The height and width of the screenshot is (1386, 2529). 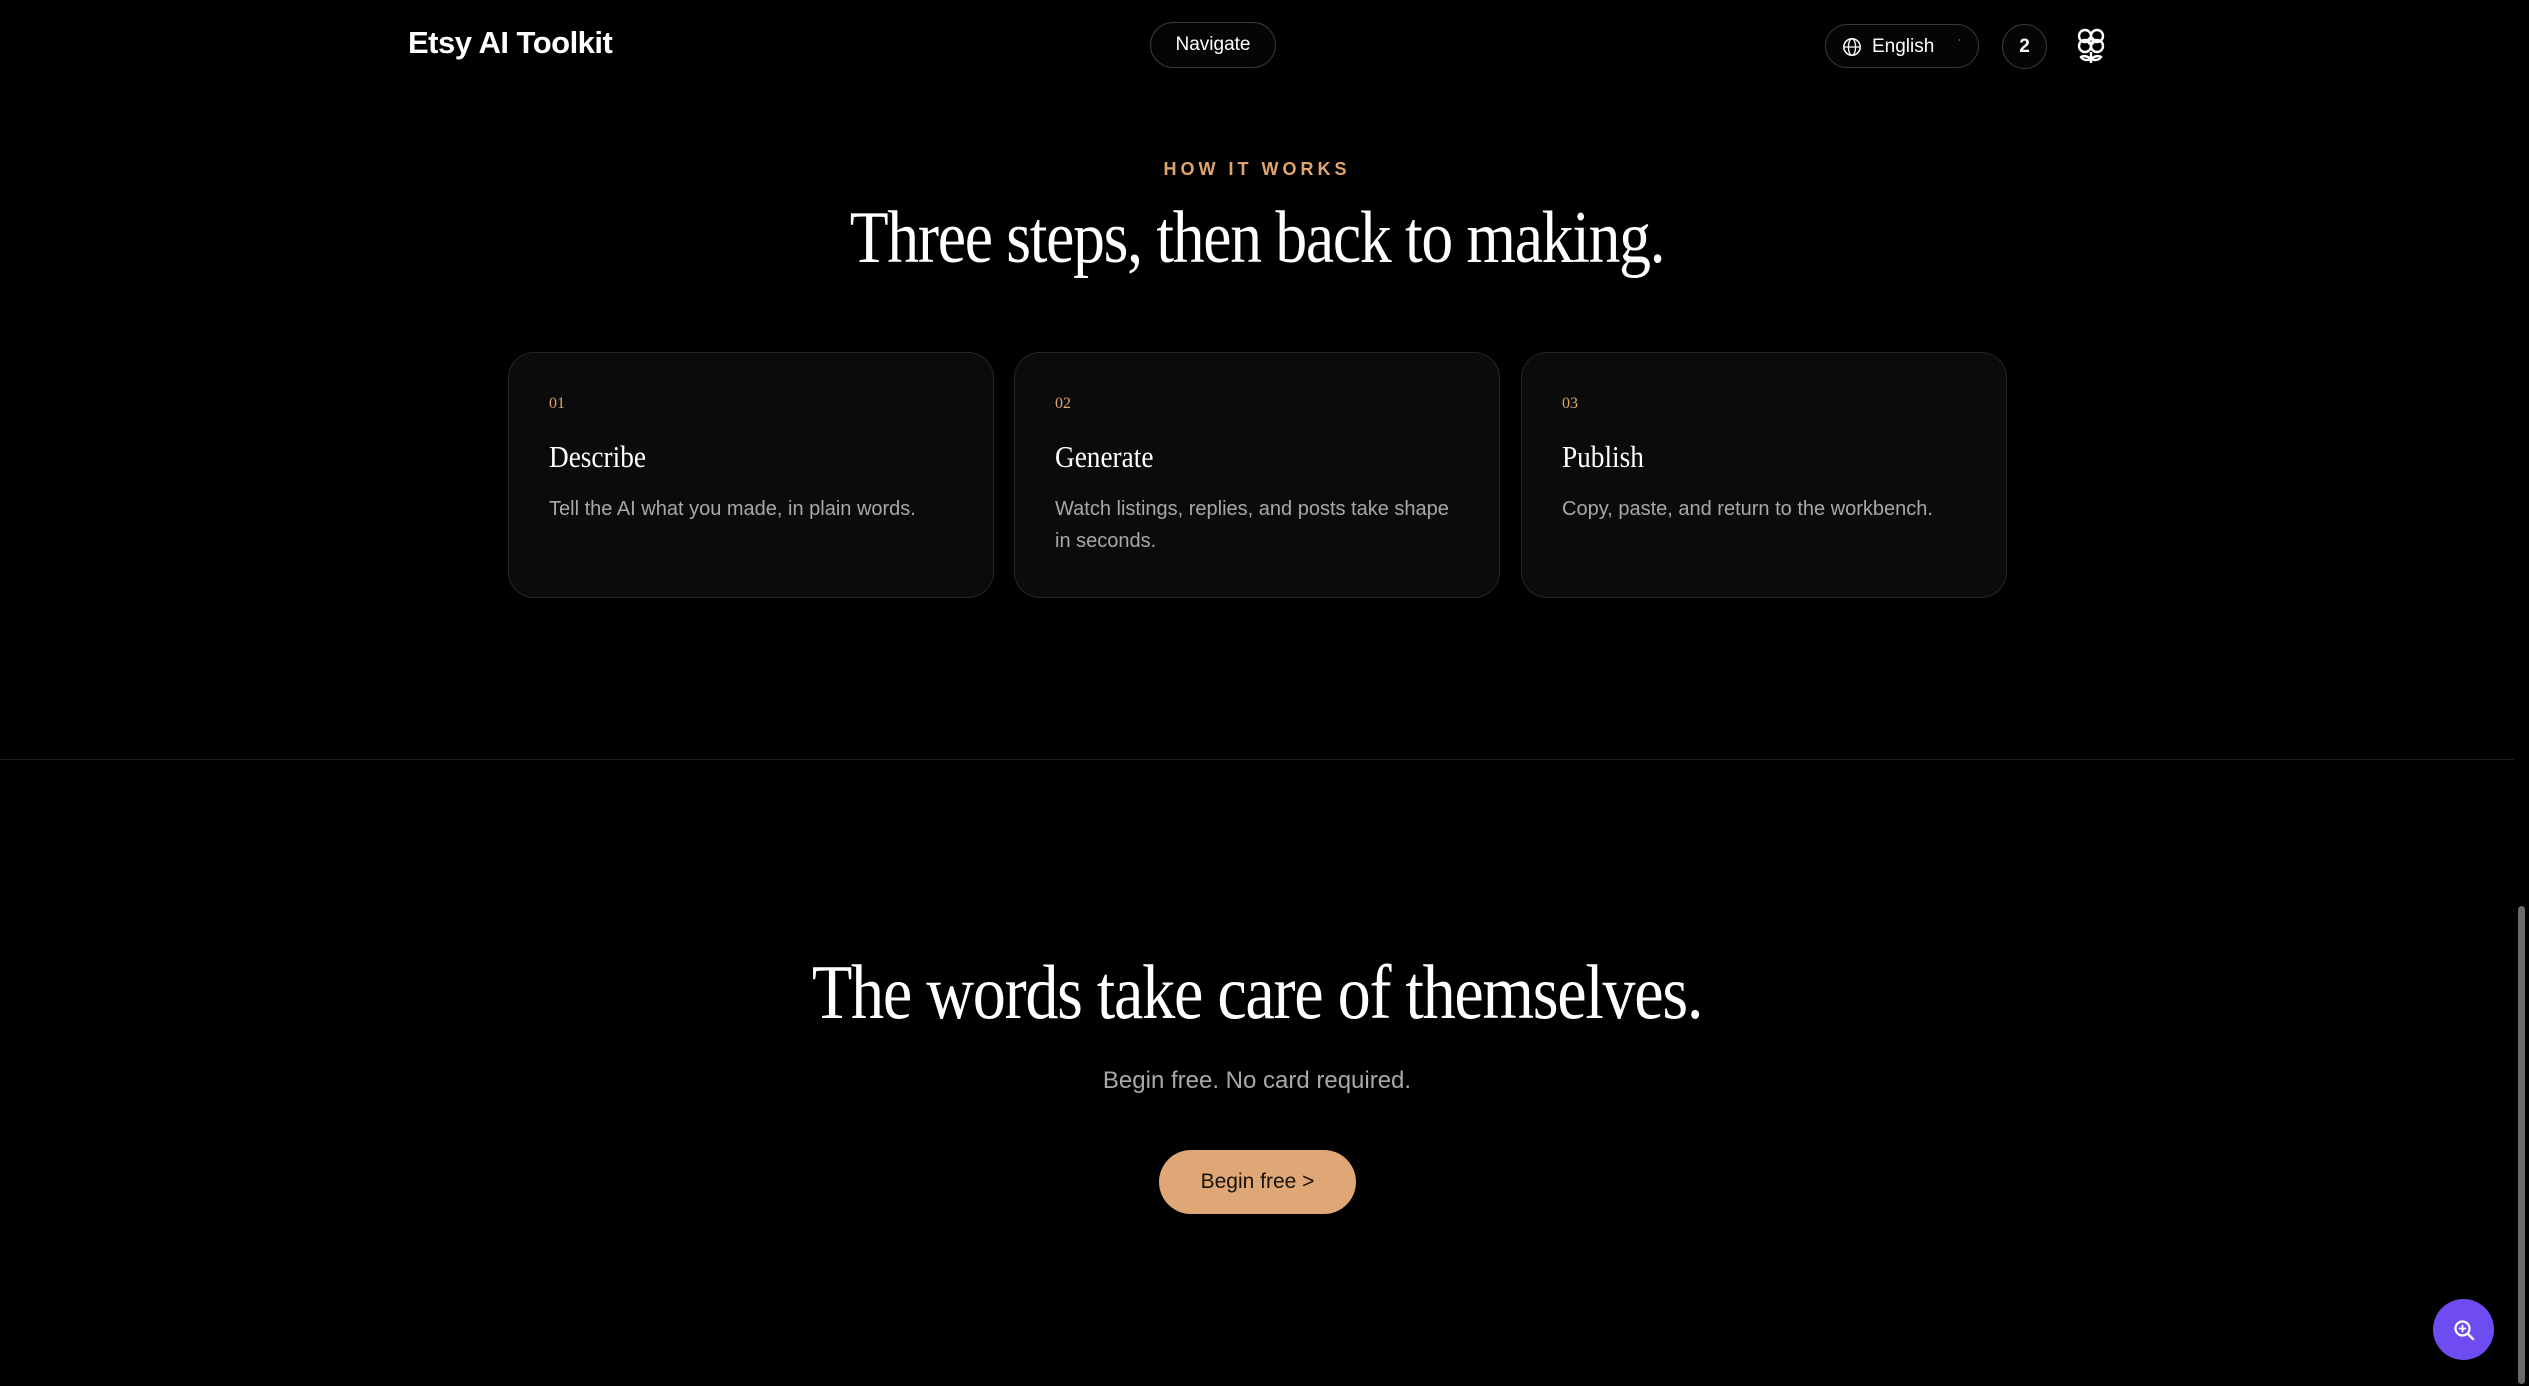 I want to click on step-number: 03, so click(x=1570, y=403).